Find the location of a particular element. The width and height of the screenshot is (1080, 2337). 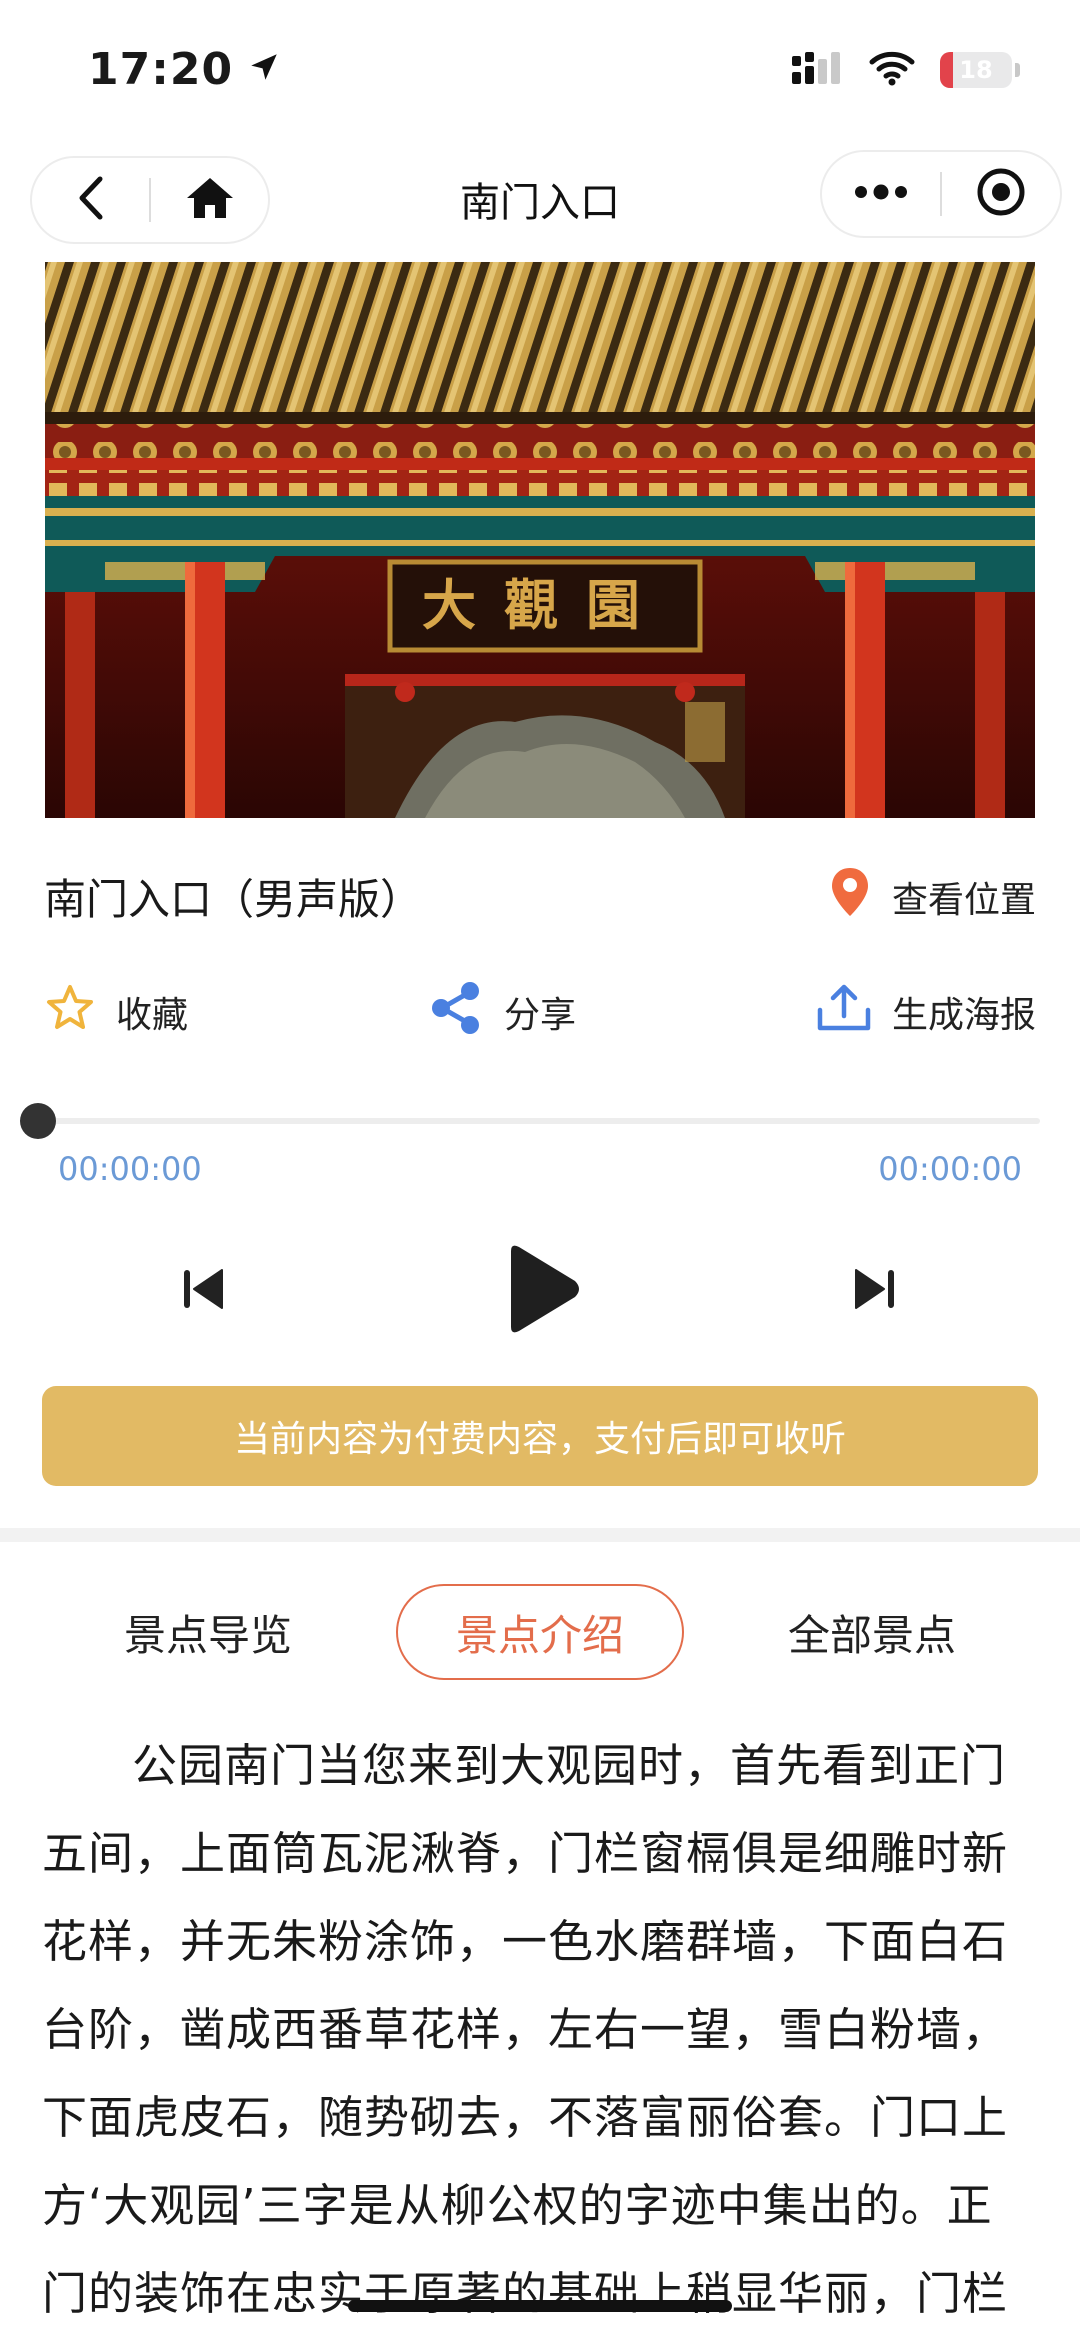

battery-level: 18 is located at coordinates (976, 70).